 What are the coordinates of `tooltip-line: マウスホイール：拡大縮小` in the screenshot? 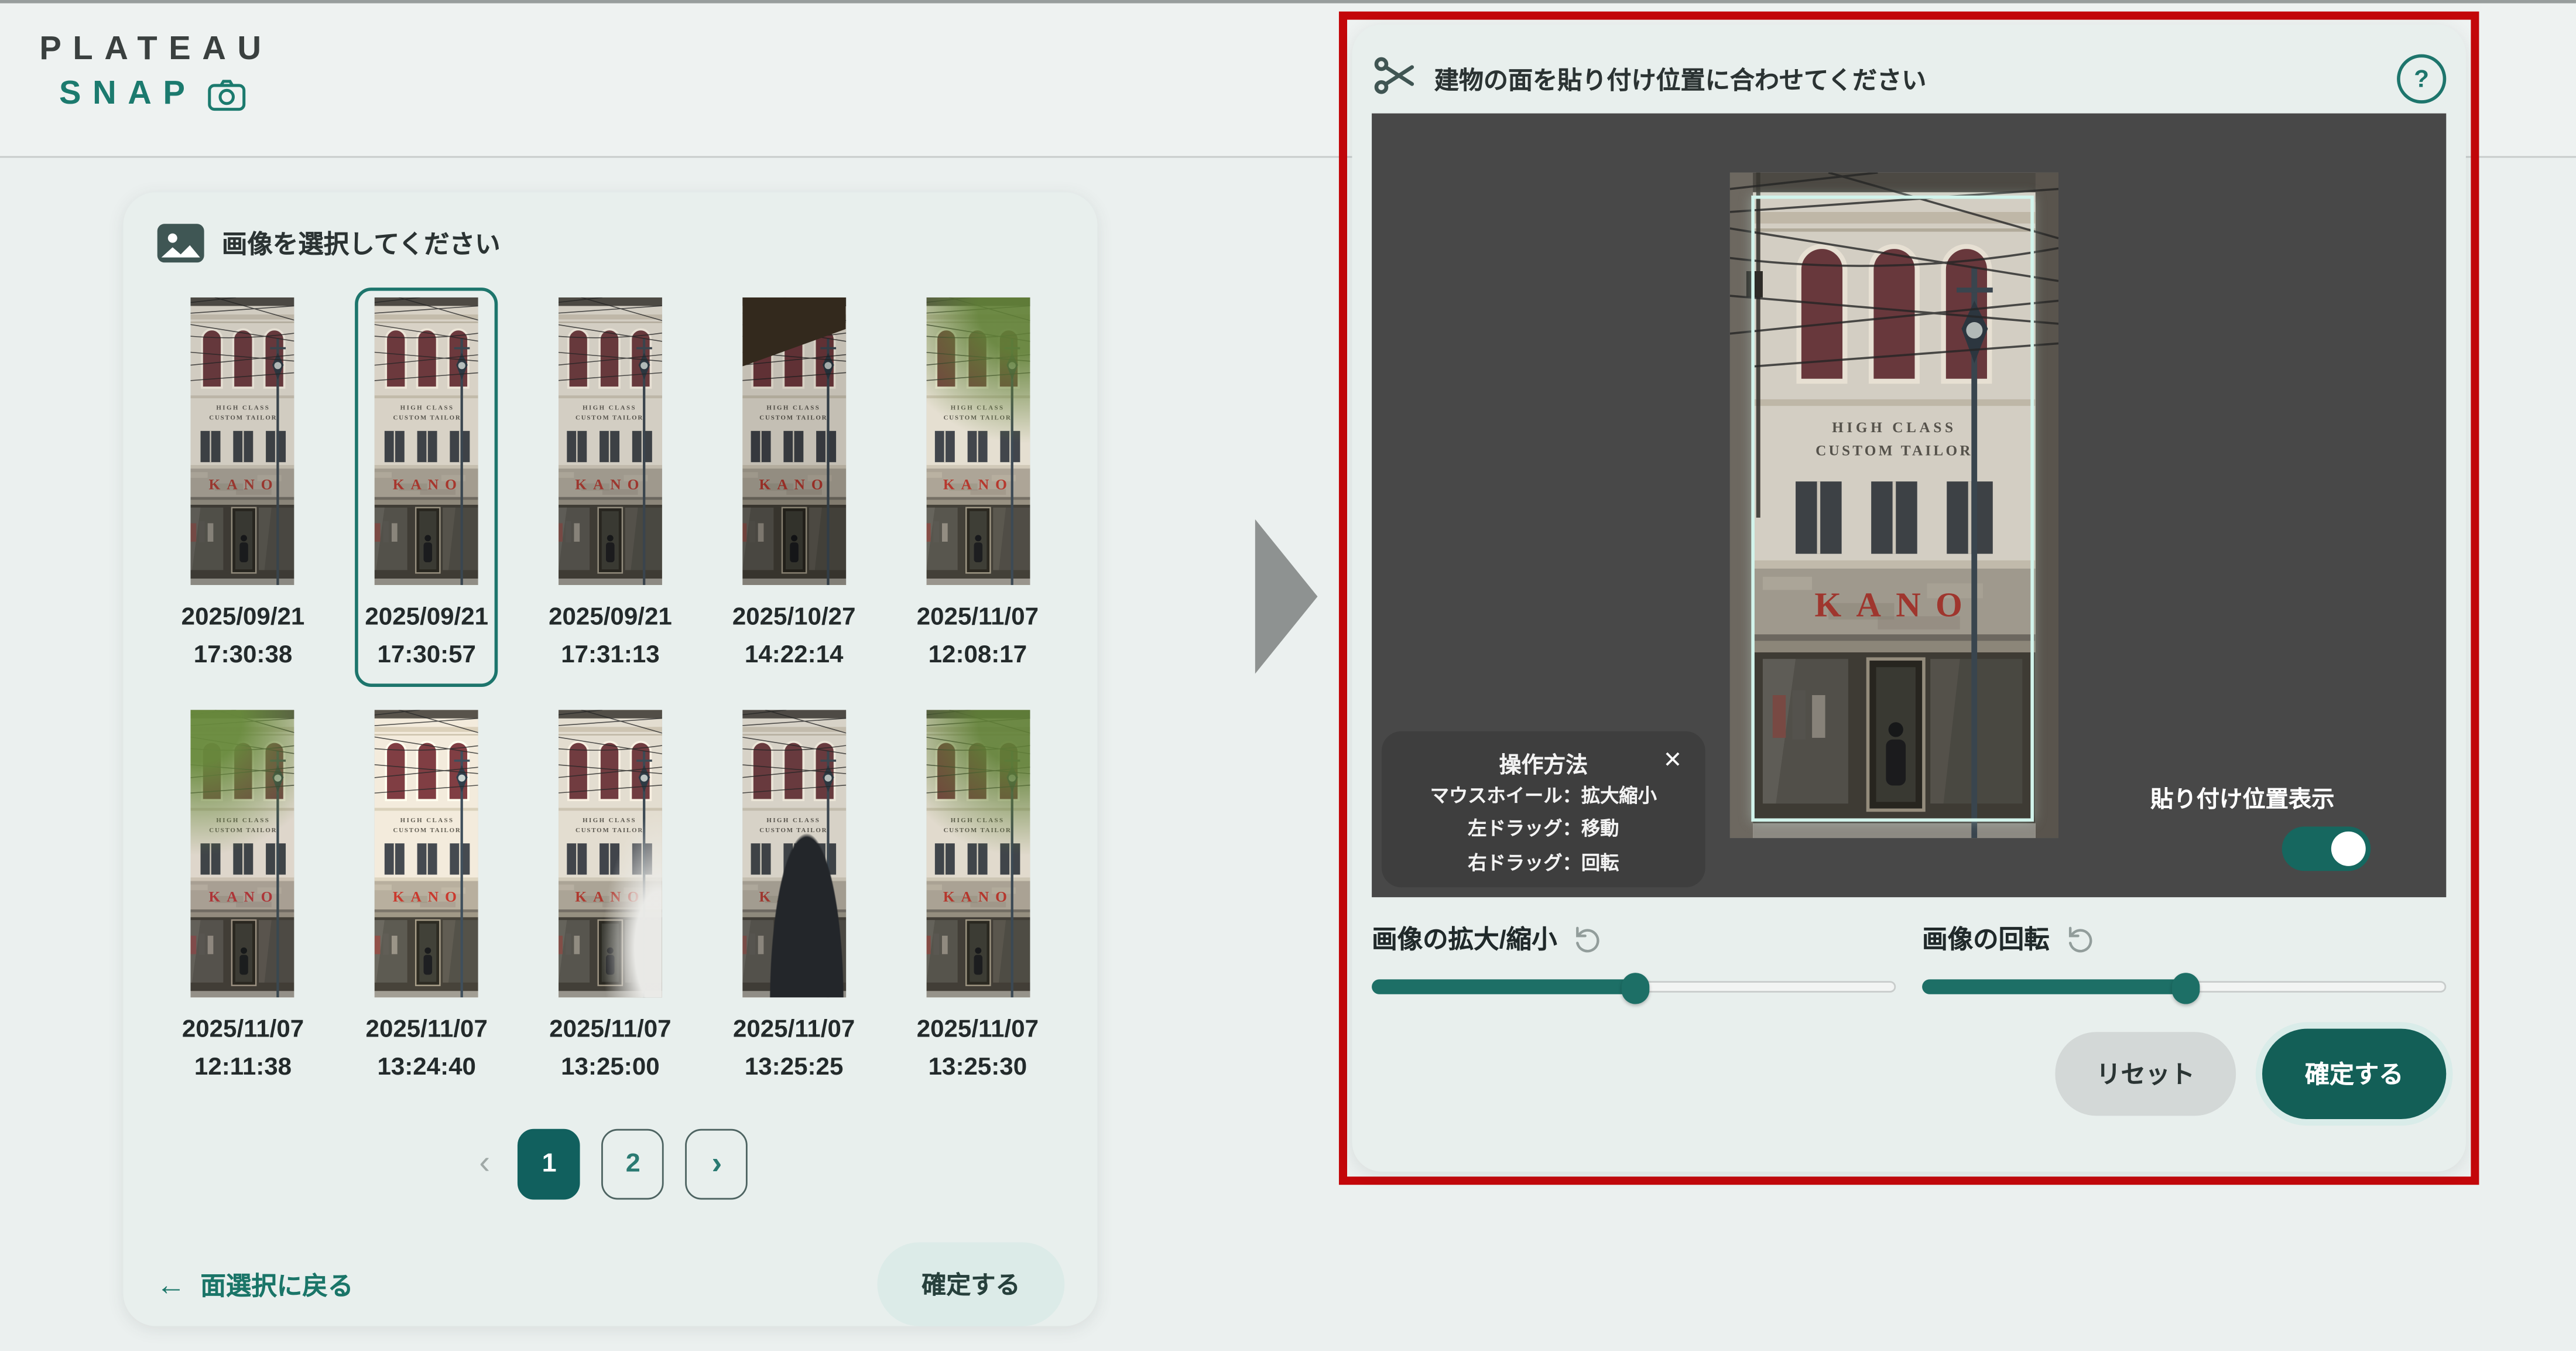 It's located at (1543, 797).